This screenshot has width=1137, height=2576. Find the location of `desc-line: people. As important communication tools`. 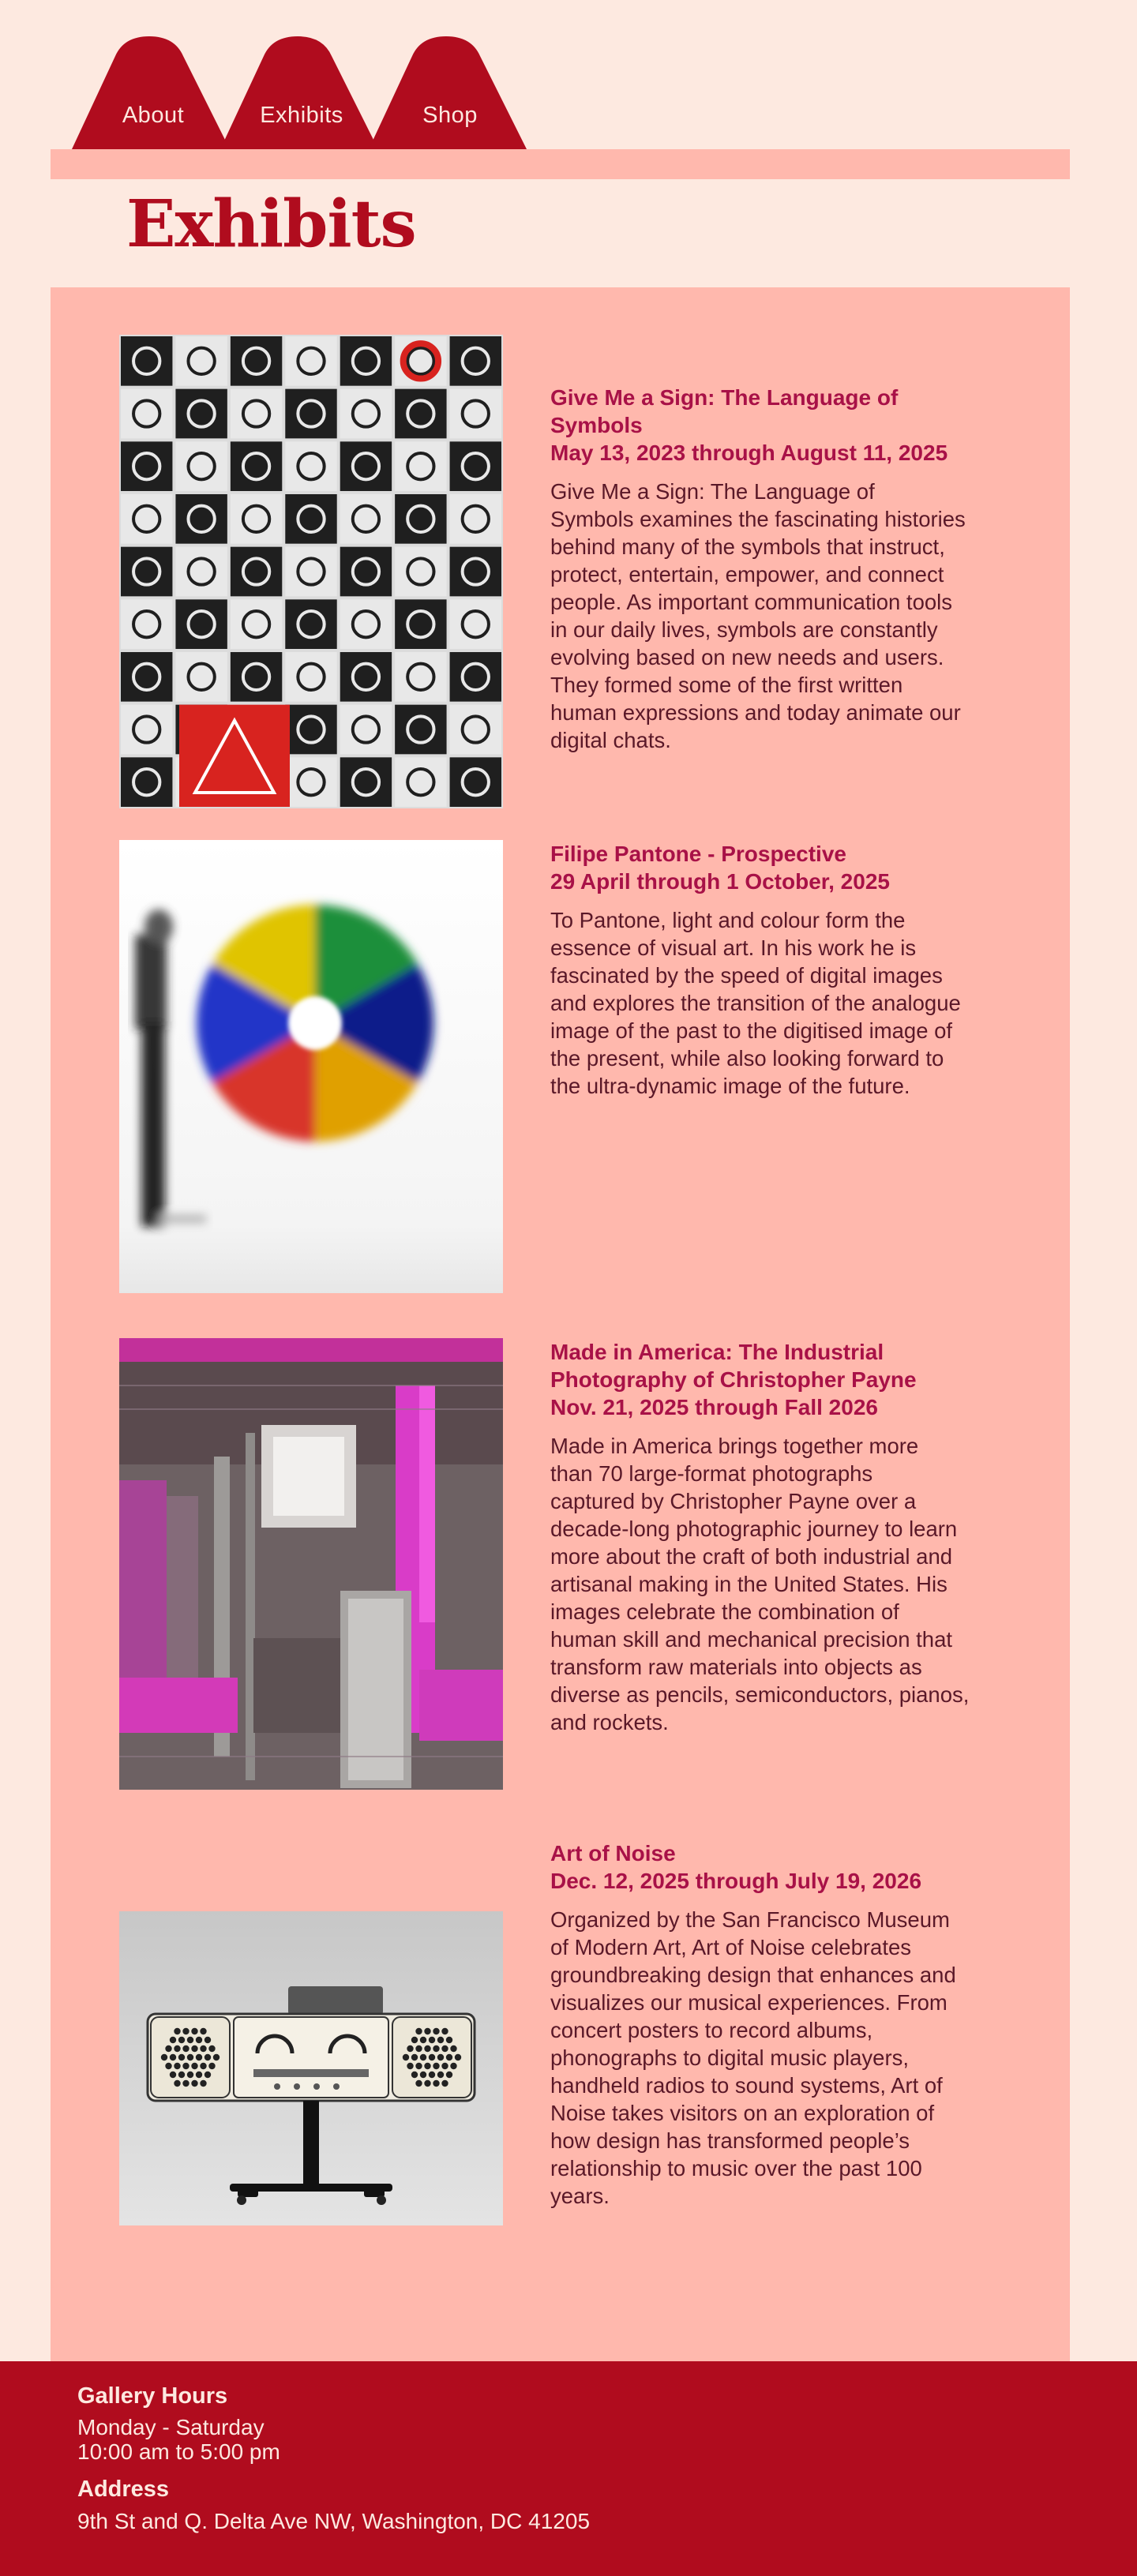

desc-line: people. As important communication tools is located at coordinates (751, 602).